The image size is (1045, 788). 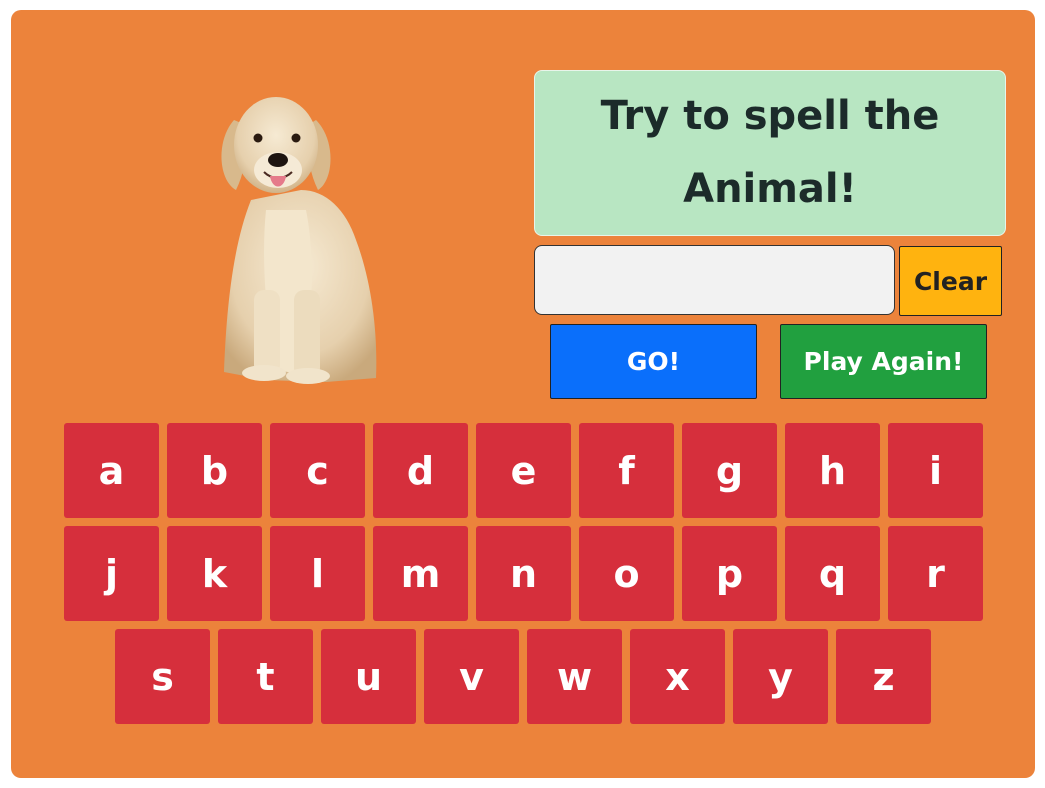 I want to click on play-again-button: Play Again!, so click(x=883, y=361).